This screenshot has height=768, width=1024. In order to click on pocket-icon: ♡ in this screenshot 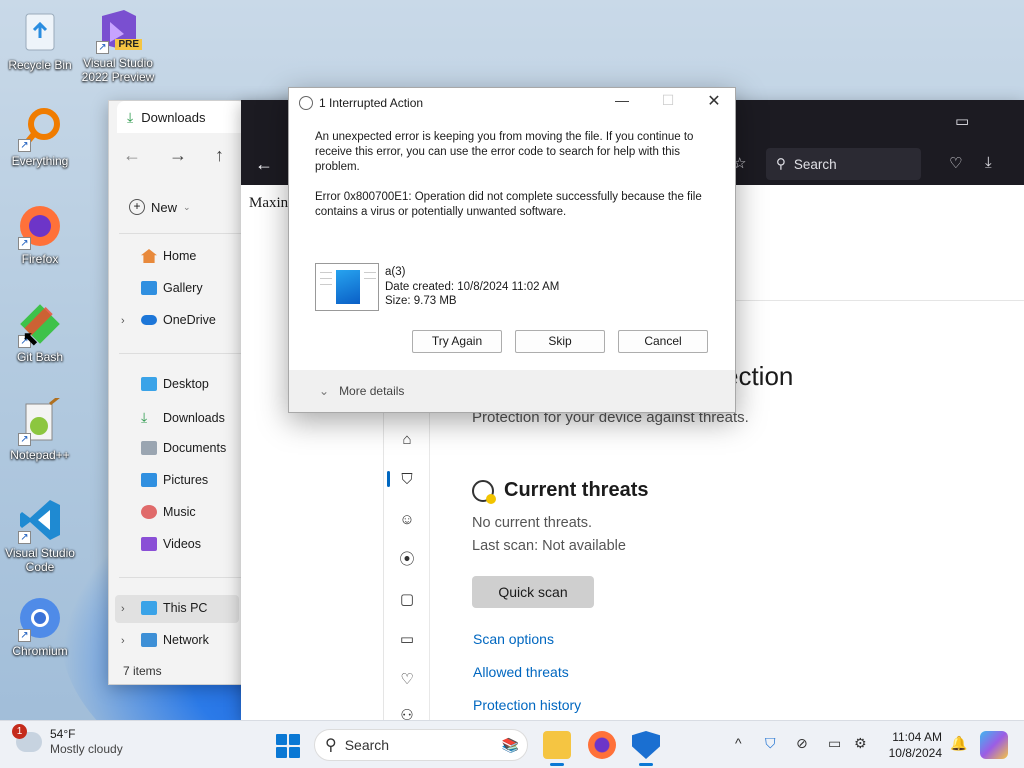, I will do `click(955, 163)`.